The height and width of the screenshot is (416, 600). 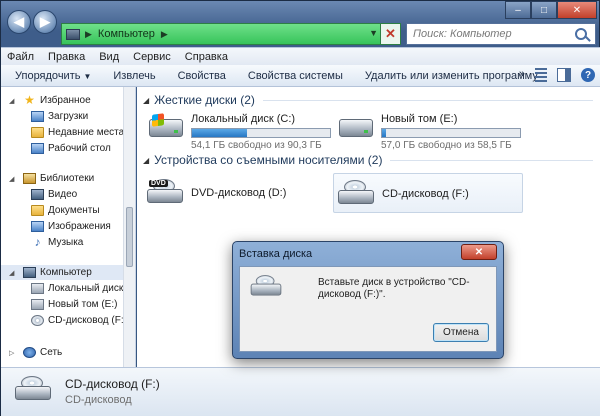 I want to click on menu-tools: Сервис, so click(x=152, y=57).